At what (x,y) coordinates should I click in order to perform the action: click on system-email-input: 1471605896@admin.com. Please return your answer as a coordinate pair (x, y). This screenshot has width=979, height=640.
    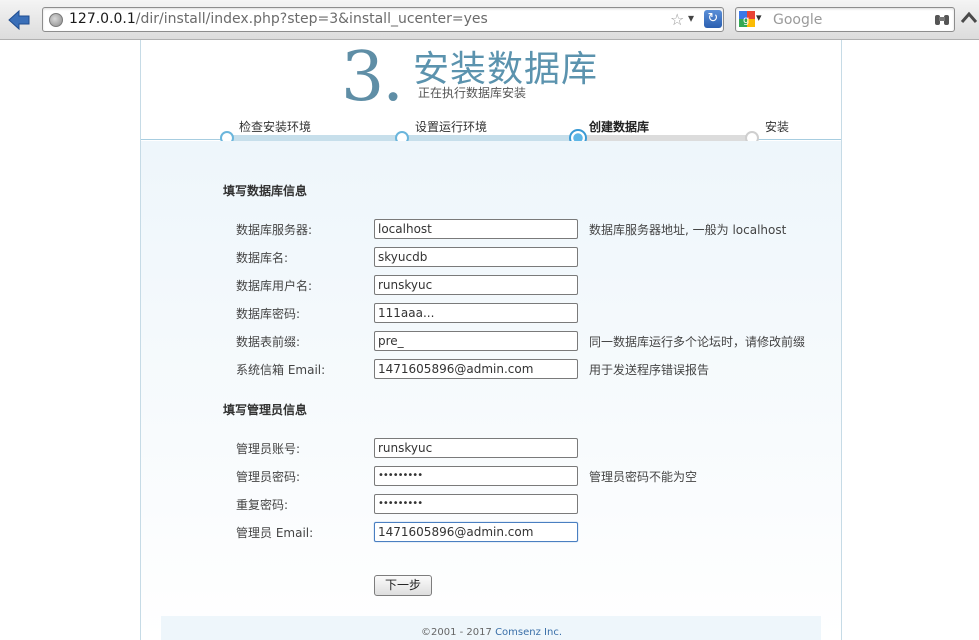
    Looking at the image, I should click on (476, 369).